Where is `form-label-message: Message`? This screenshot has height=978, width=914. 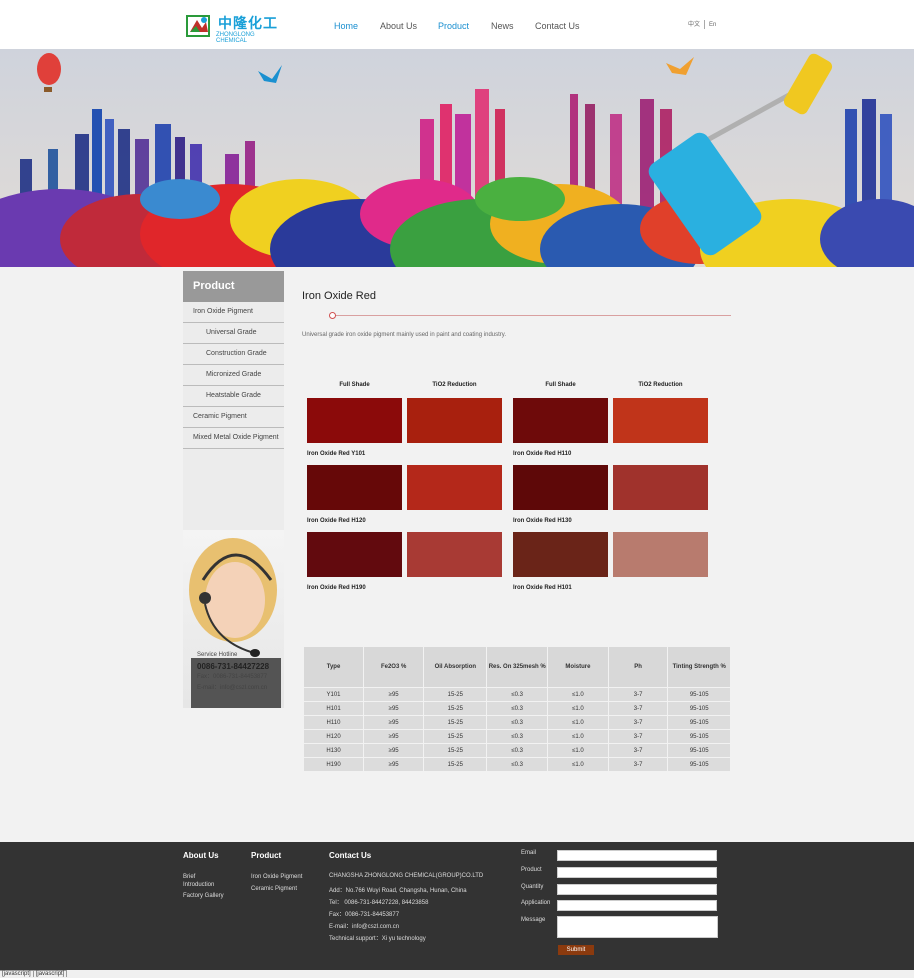
form-label-message: Message is located at coordinates (533, 920).